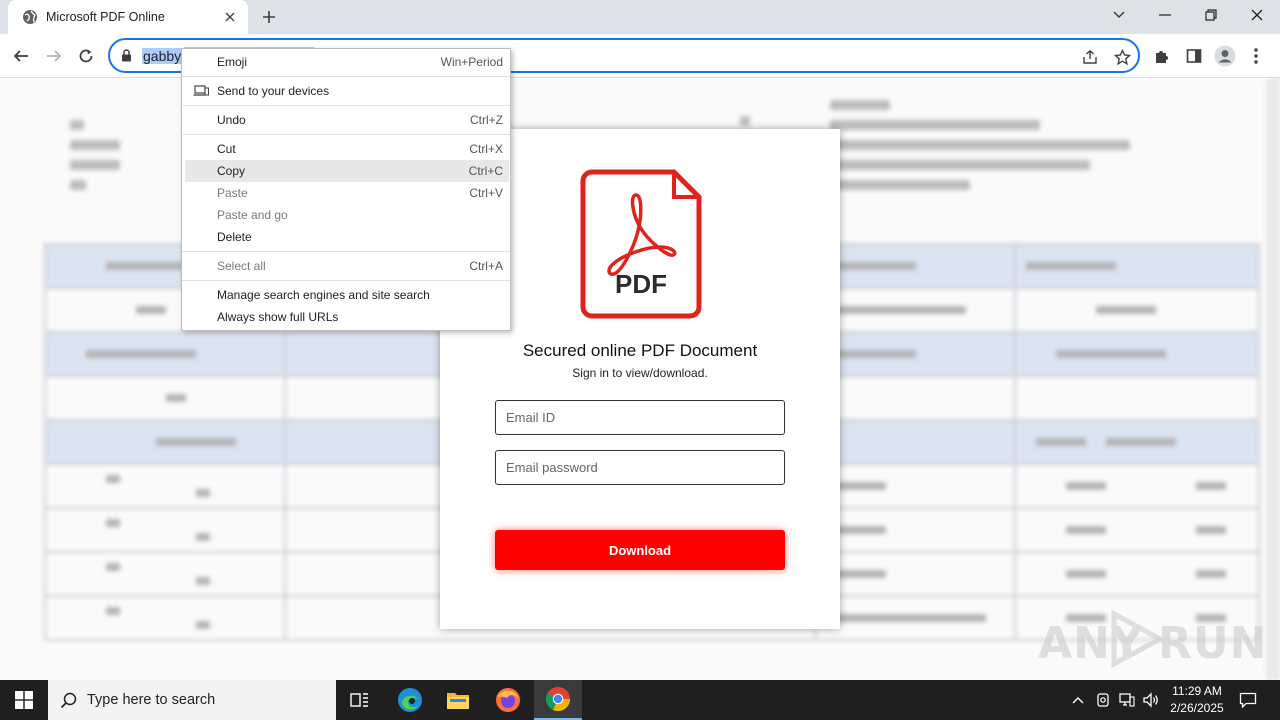  I want to click on url-selected-text: gabby, so click(162, 56).